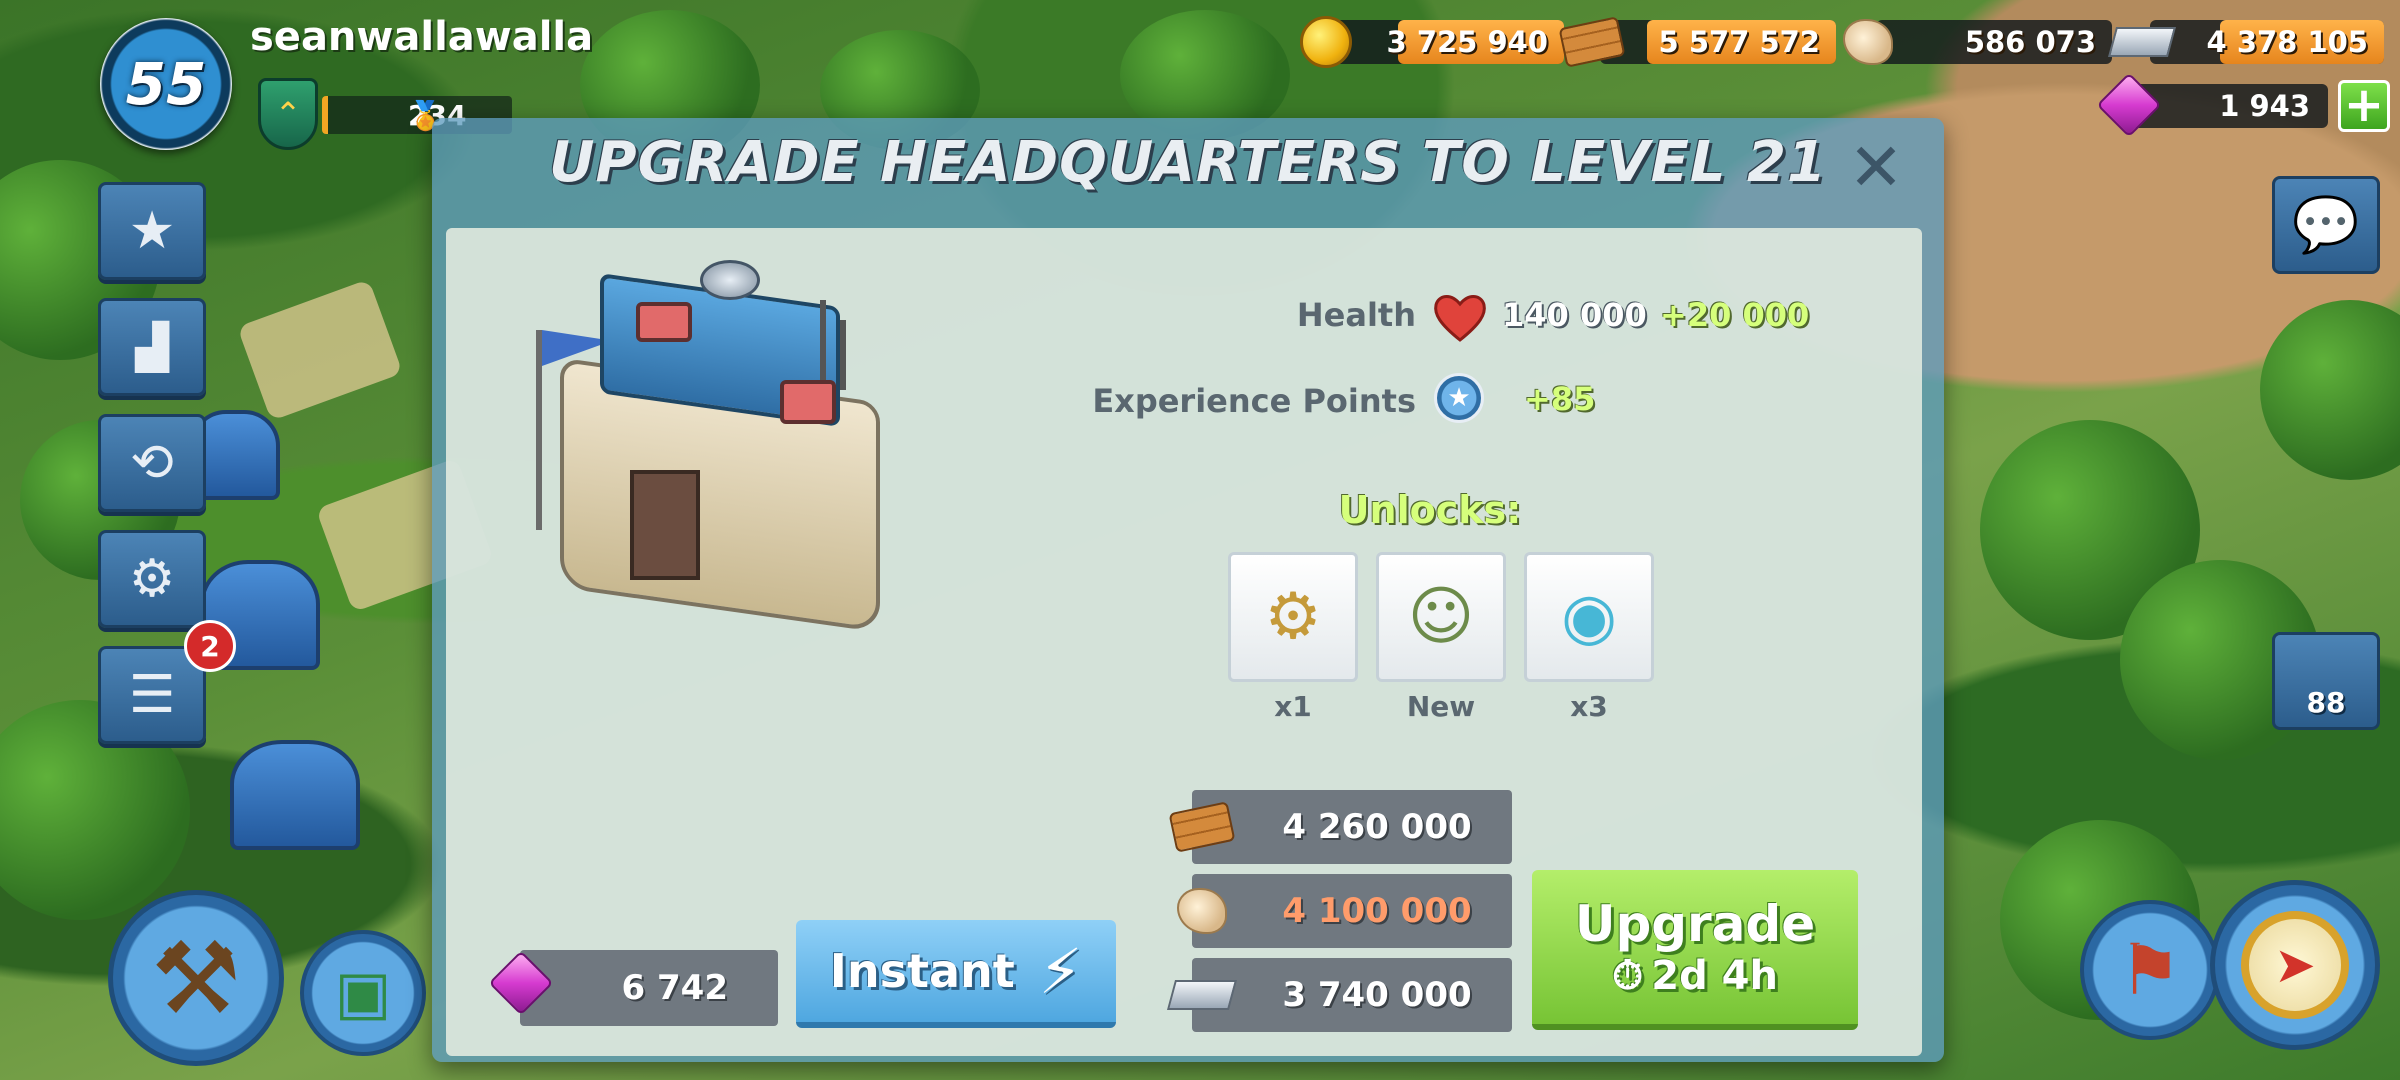  I want to click on health-bonus: +20 000, so click(1735, 315).